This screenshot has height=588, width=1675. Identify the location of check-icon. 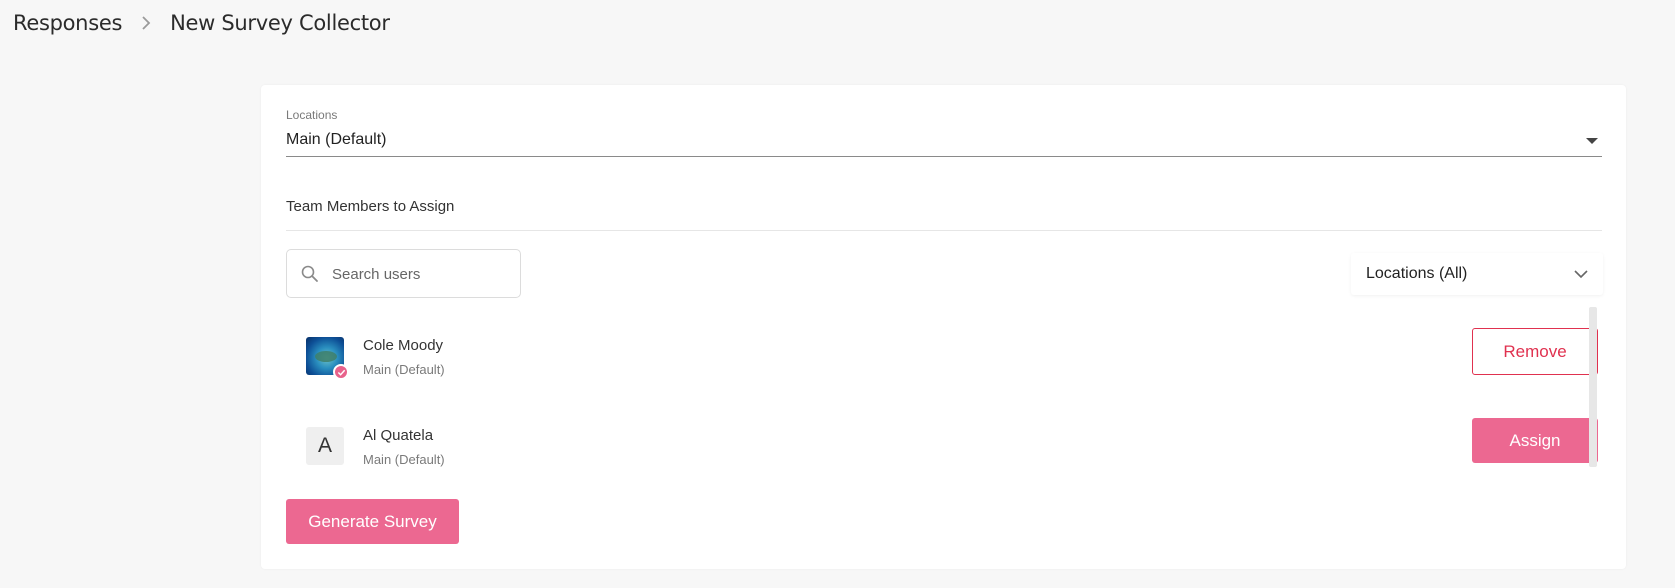
(341, 372).